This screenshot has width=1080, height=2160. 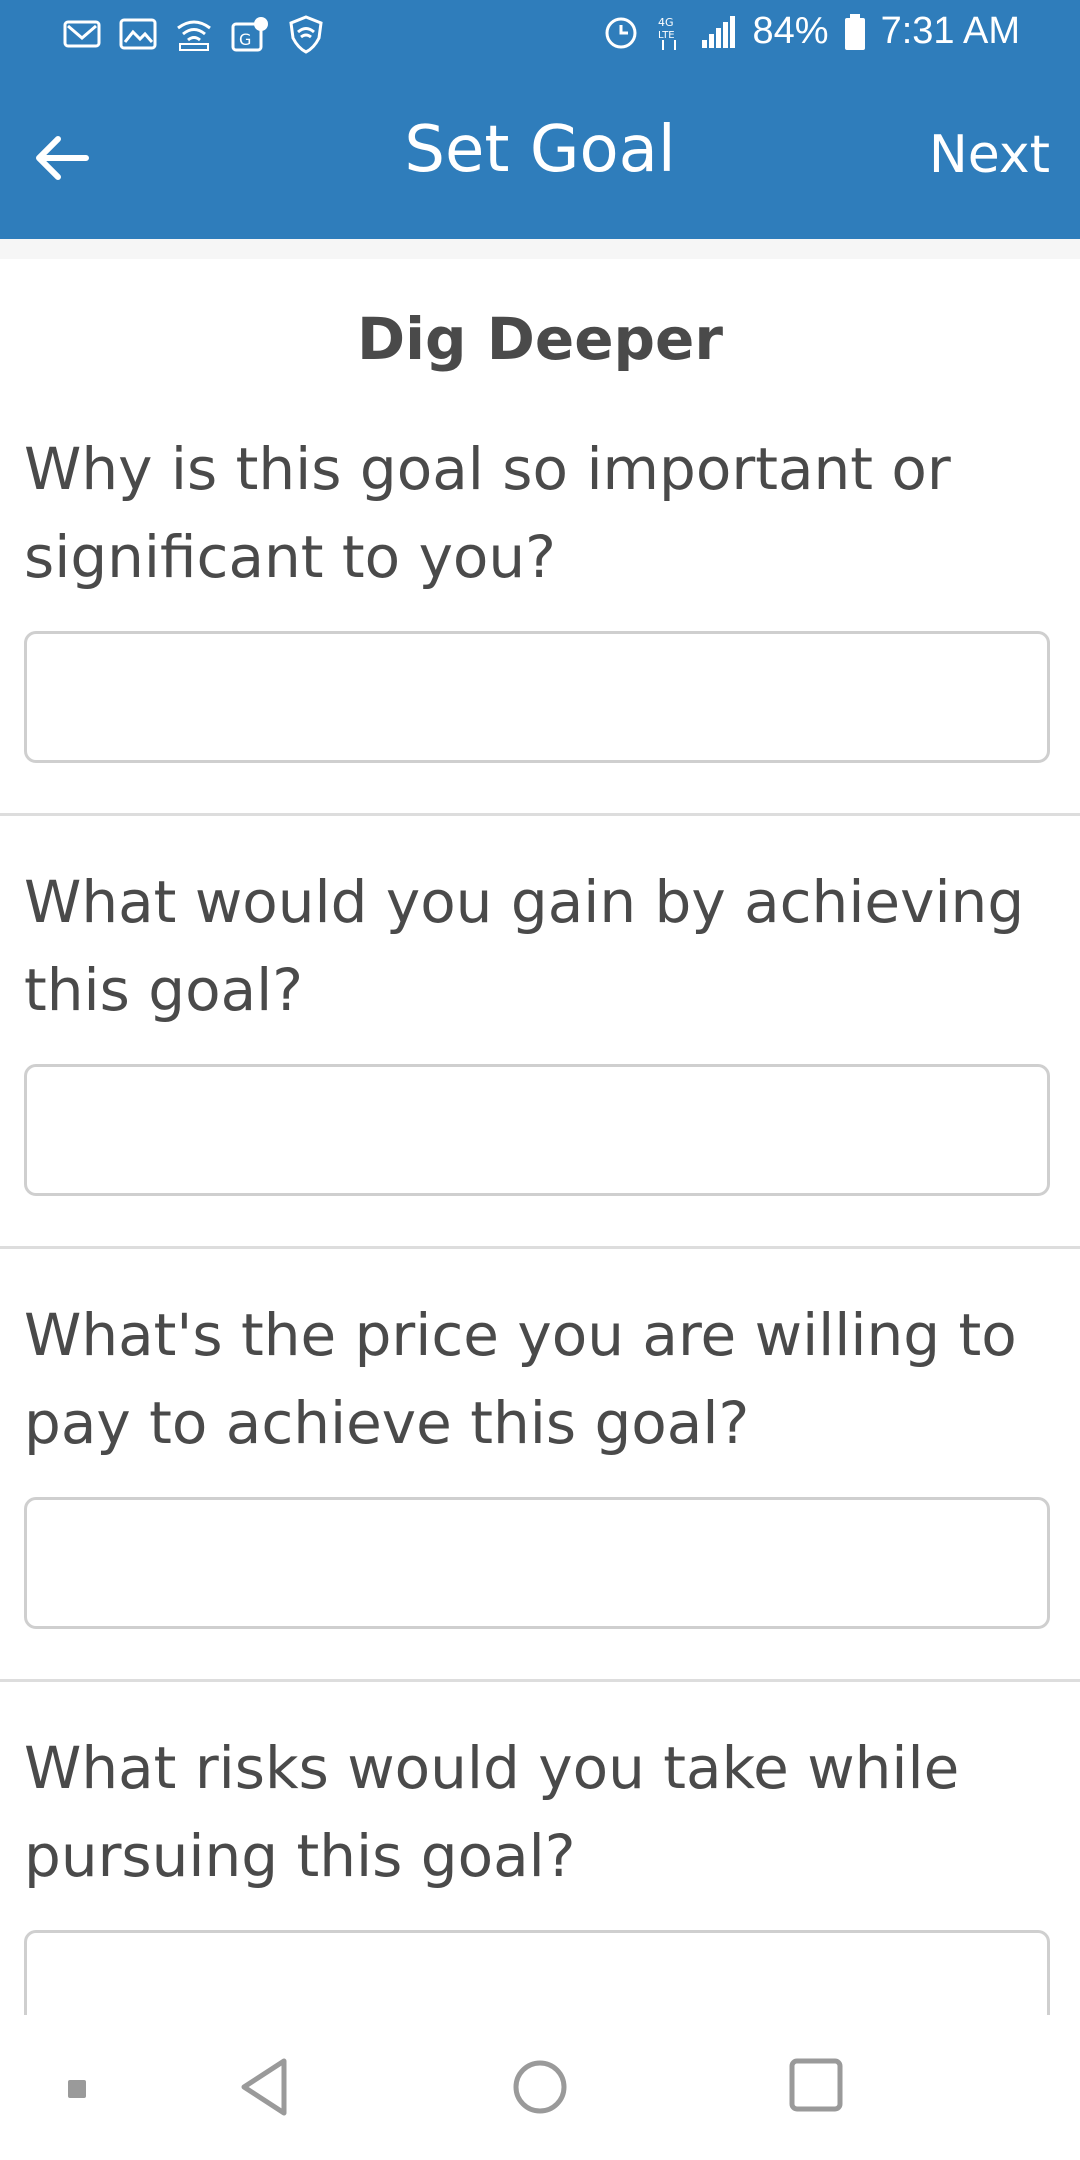 I want to click on notification-icons: G, so click(x=194, y=34).